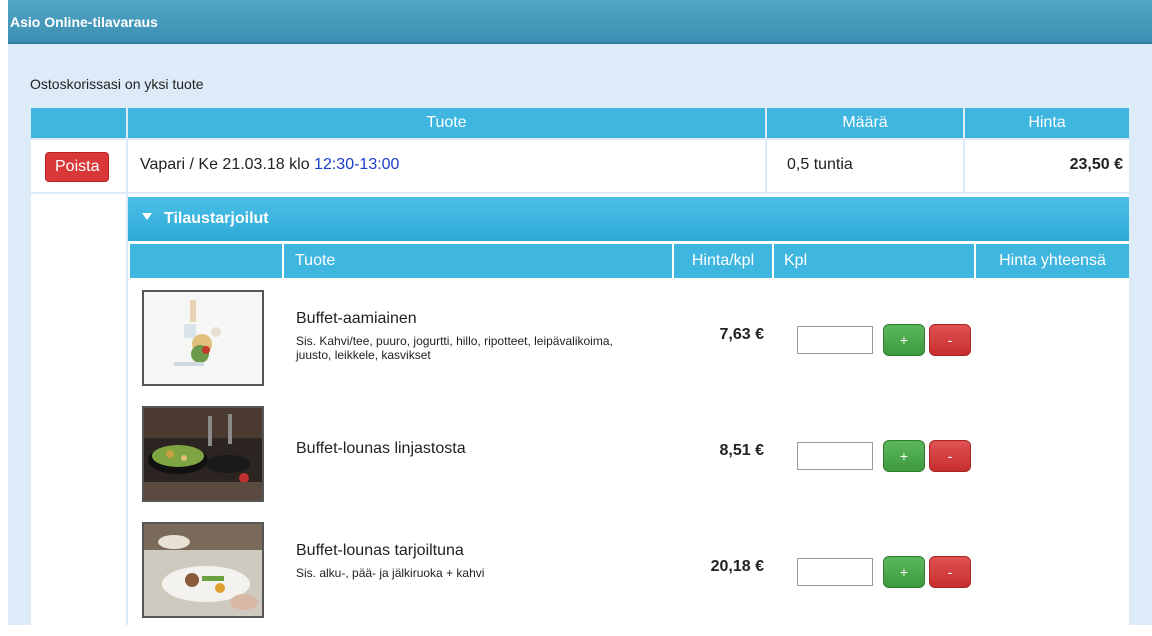 Image resolution: width=1152 pixels, height=636 pixels. I want to click on cart-row-product-cell: Vapari / Ke 21.03.18 klo 12:30-13:00, so click(446, 166).